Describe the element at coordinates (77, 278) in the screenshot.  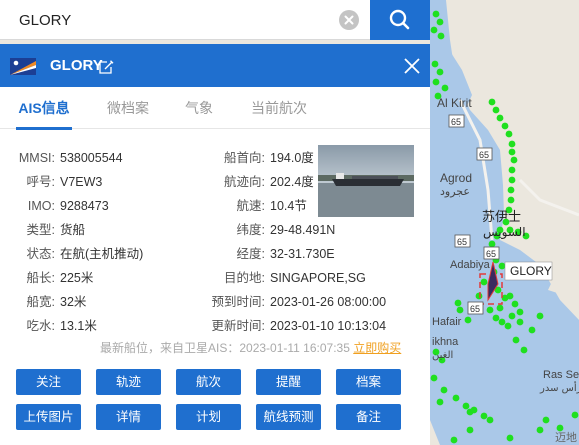
I see `length-value: 225米` at that location.